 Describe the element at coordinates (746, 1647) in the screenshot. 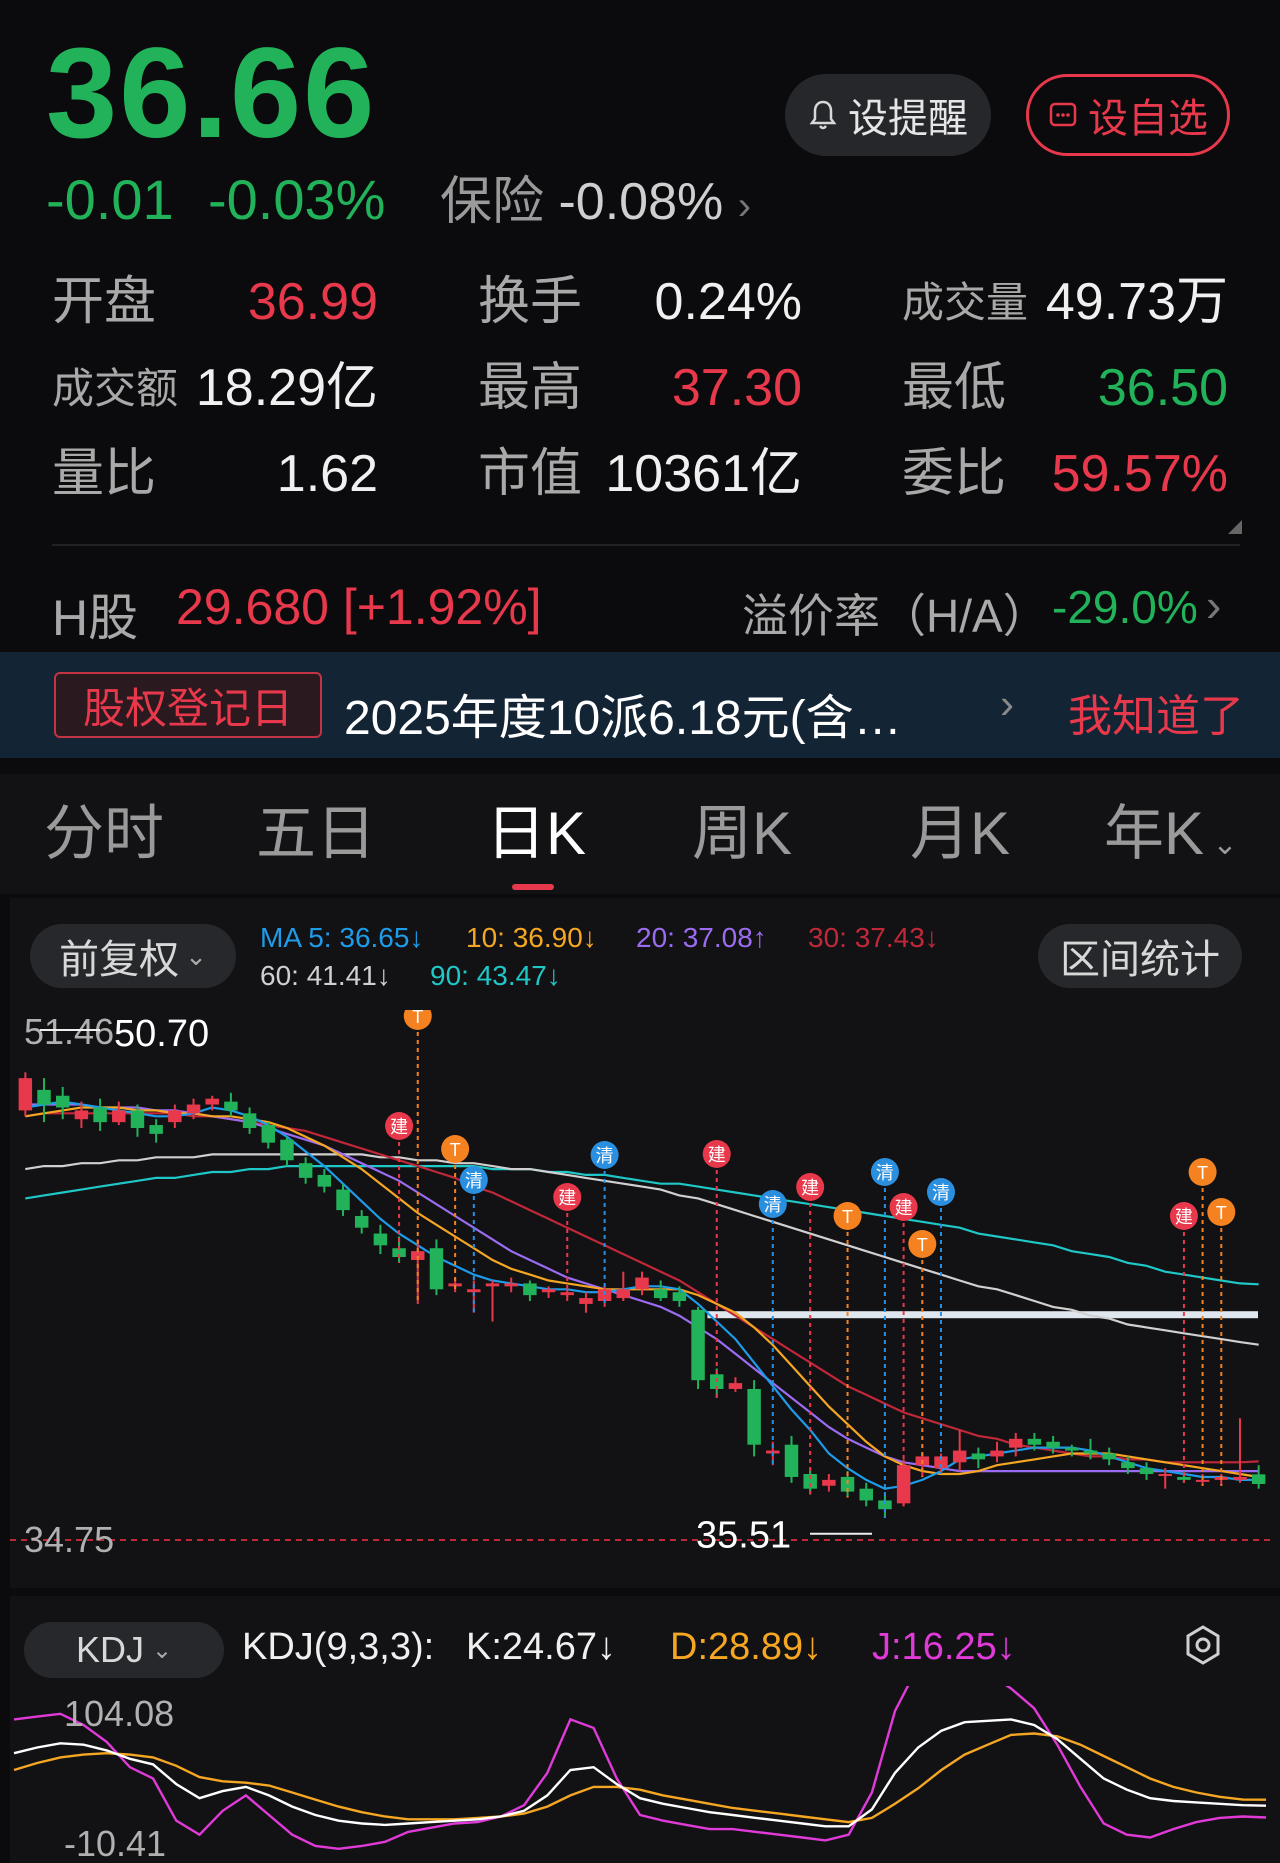

I see `kdj-d-value: D:28.89↓` at that location.